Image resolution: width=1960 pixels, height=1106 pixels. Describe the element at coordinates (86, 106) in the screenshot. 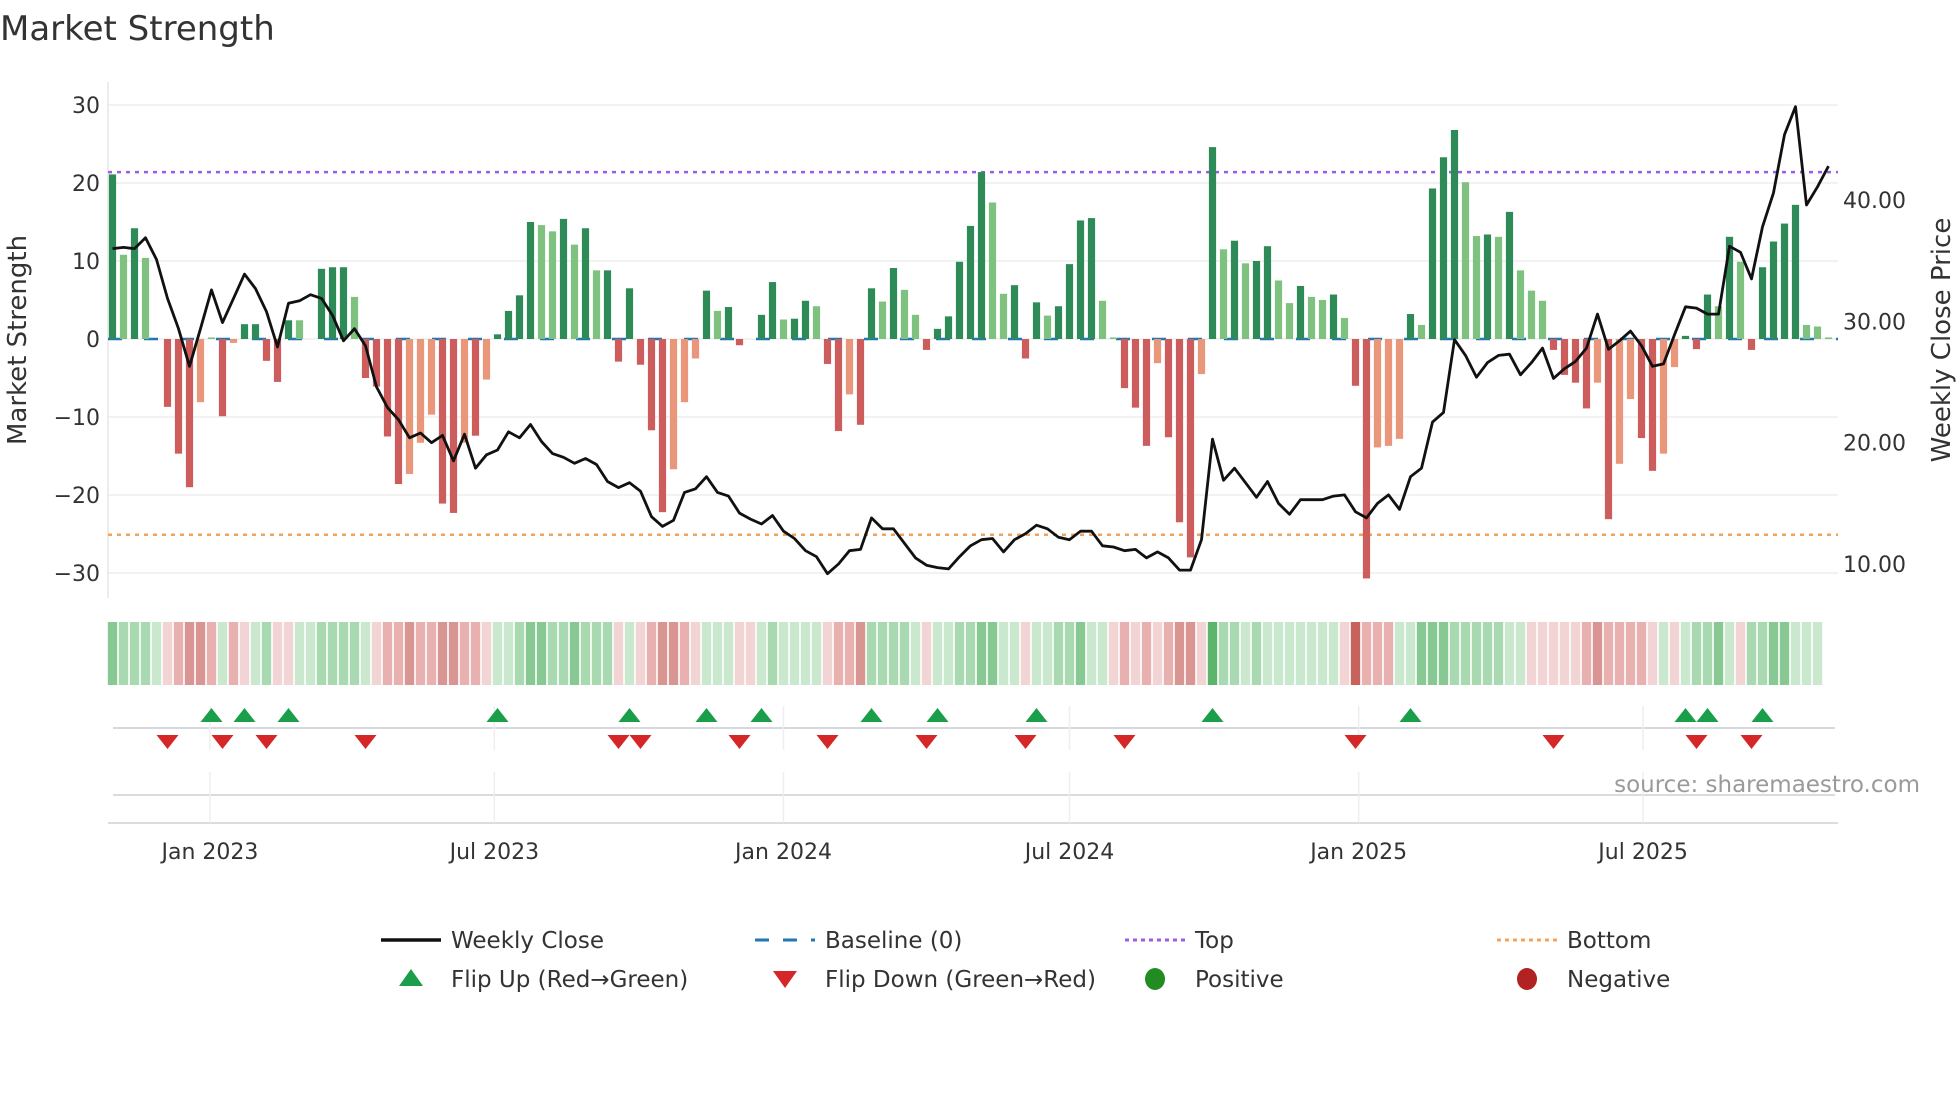

I see `y-tick-label: 30` at that location.